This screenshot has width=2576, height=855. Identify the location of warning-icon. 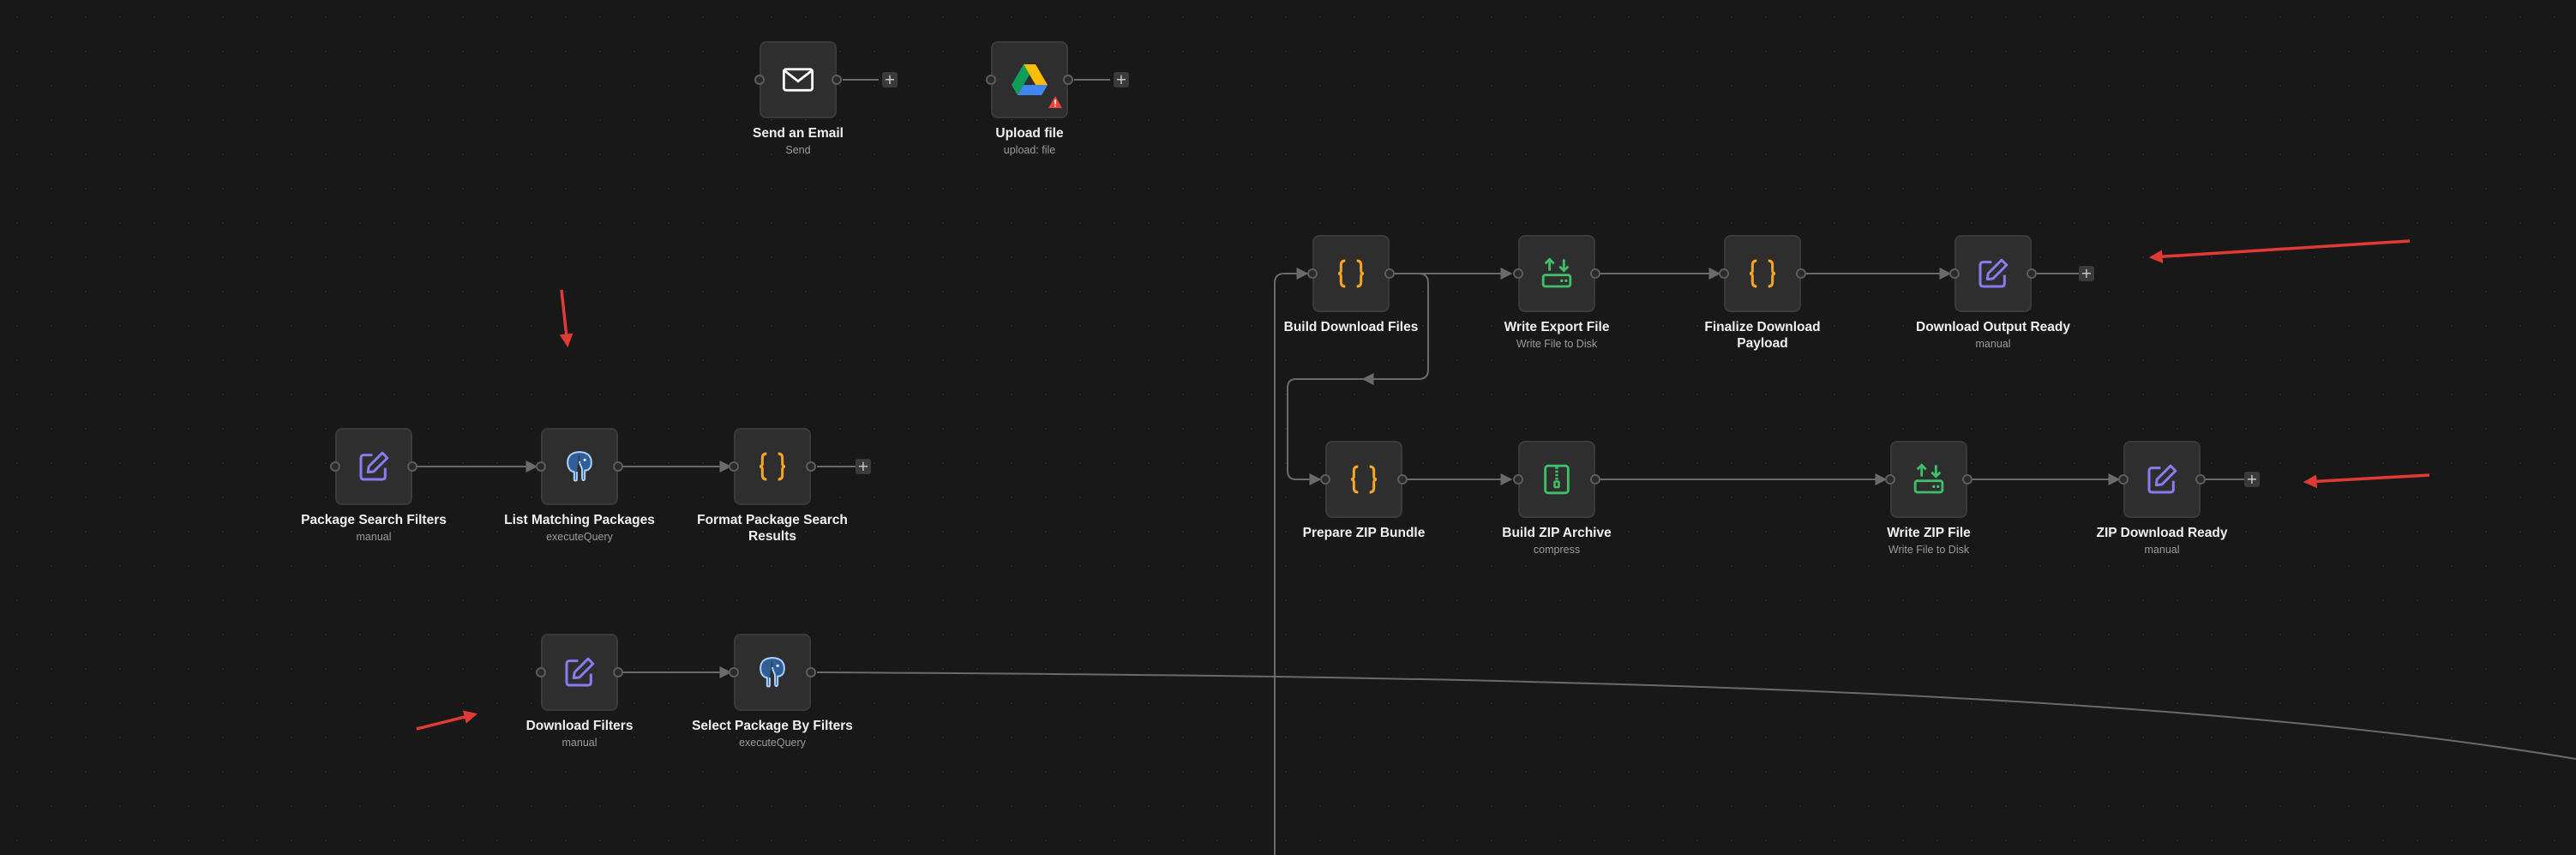
(1055, 104).